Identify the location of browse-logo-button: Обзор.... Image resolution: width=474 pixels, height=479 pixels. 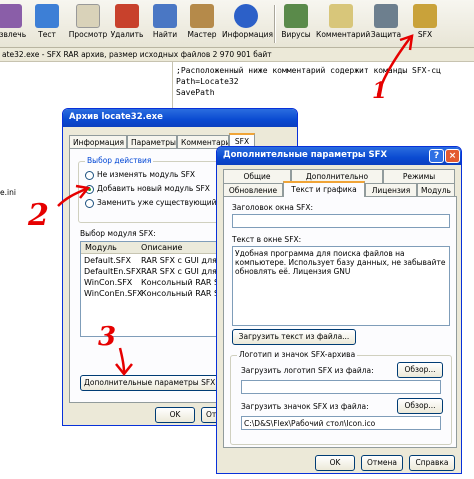
(420, 370).